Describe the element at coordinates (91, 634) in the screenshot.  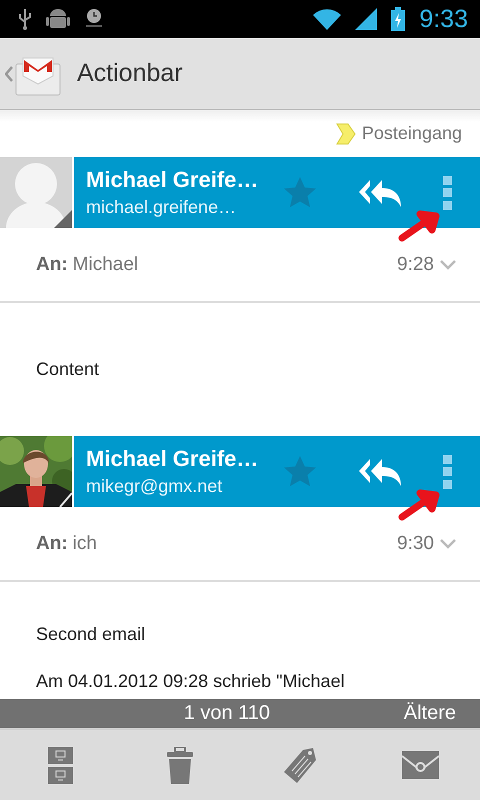
I see `body-text: Second email` at that location.